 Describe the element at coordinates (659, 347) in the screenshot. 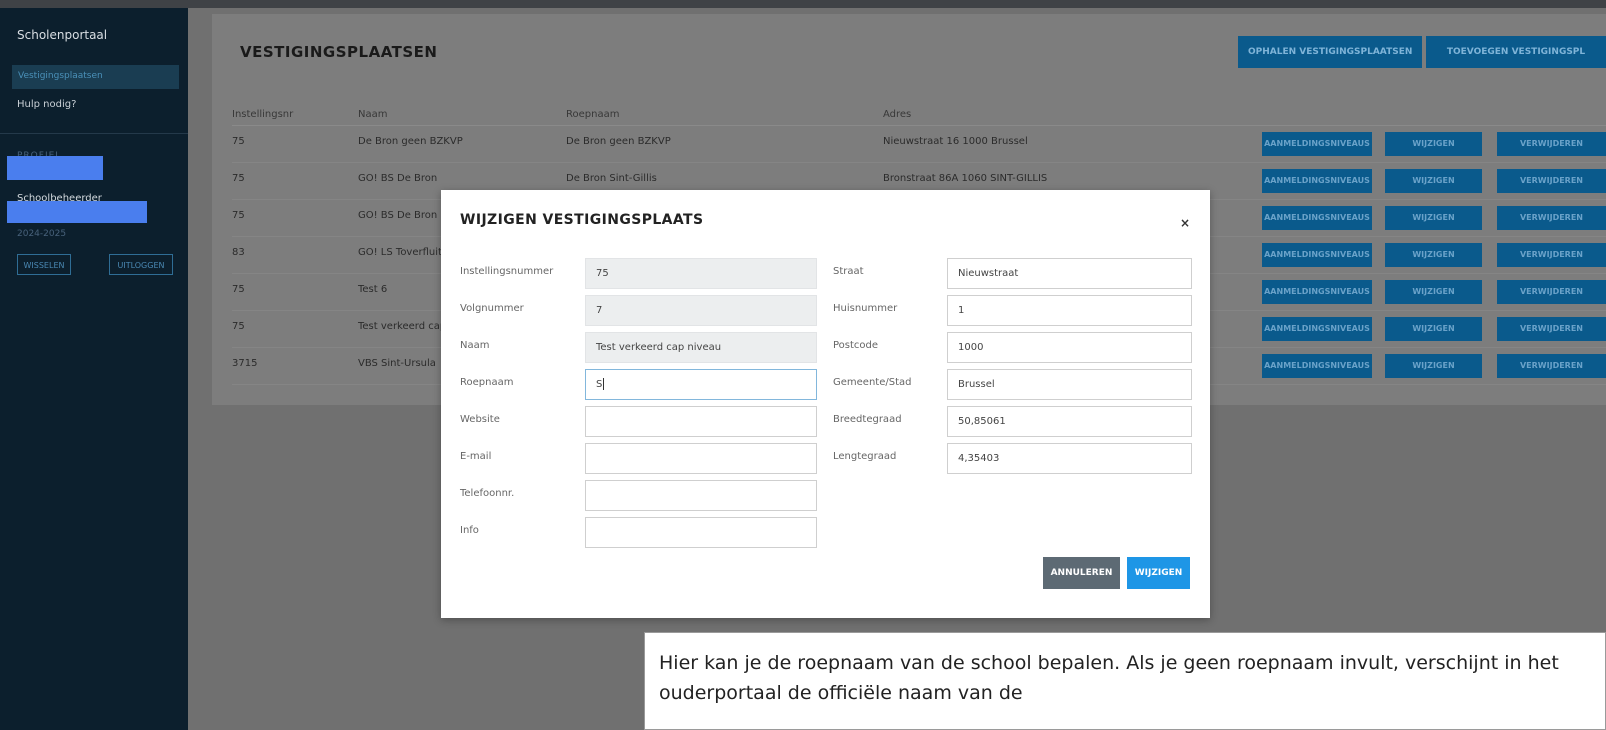

I see `field-value: Test verkeerd cap niveau` at that location.